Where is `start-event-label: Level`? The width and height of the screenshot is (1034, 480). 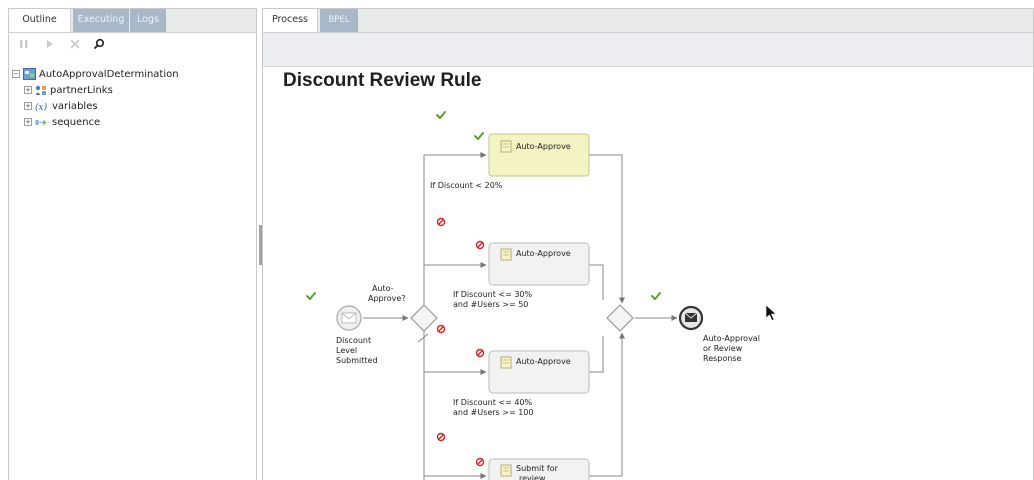
start-event-label: Level is located at coordinates (346, 350).